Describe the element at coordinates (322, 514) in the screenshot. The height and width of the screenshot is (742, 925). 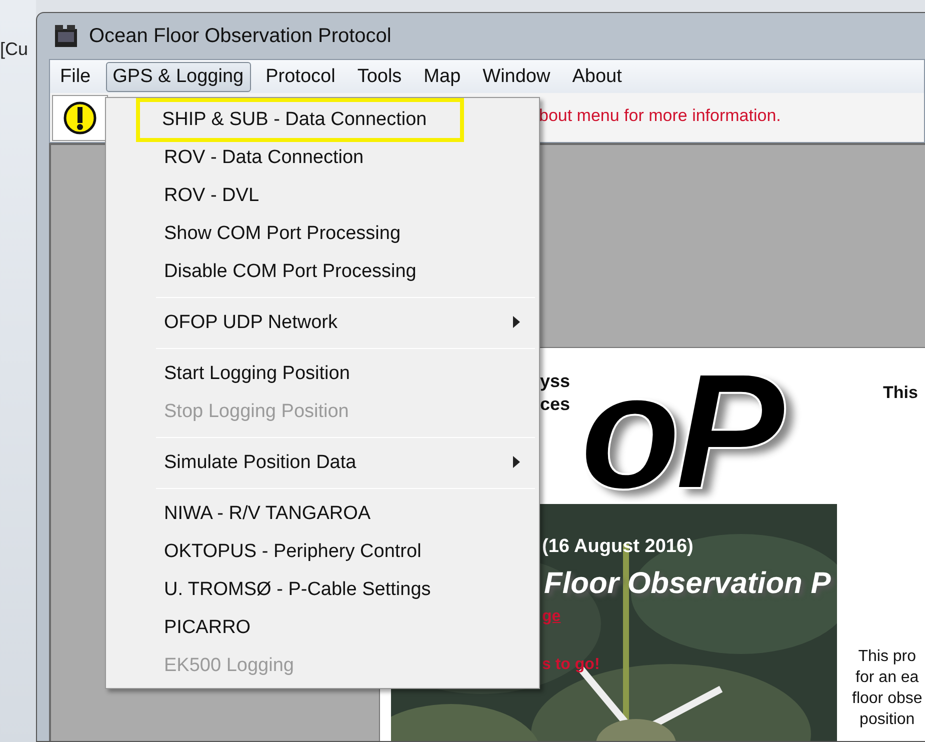
I see `menu-item: NIWA - R/V TANGAROA` at that location.